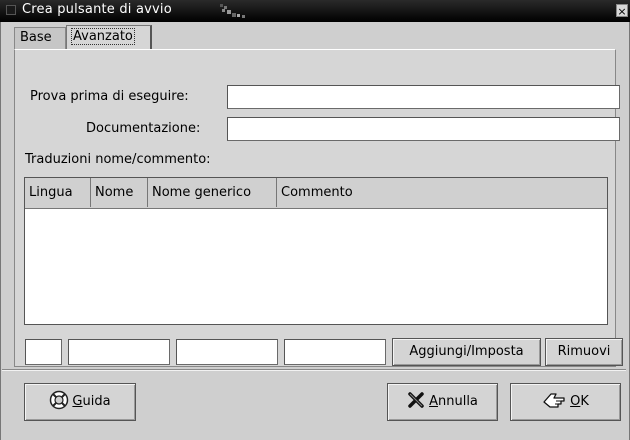  I want to click on nome-entry, so click(119, 352).